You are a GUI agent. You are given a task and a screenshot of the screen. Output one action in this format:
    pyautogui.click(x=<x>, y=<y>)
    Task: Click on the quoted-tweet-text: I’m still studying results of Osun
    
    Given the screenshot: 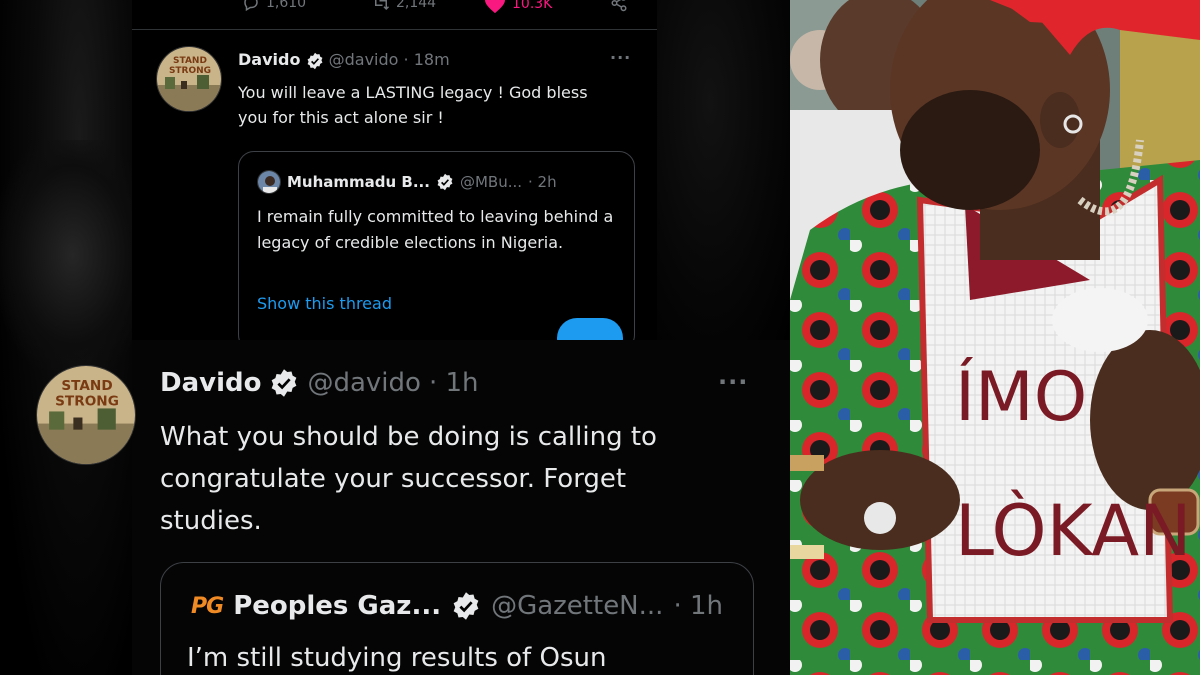 What is the action you would take?
    pyautogui.click(x=397, y=658)
    